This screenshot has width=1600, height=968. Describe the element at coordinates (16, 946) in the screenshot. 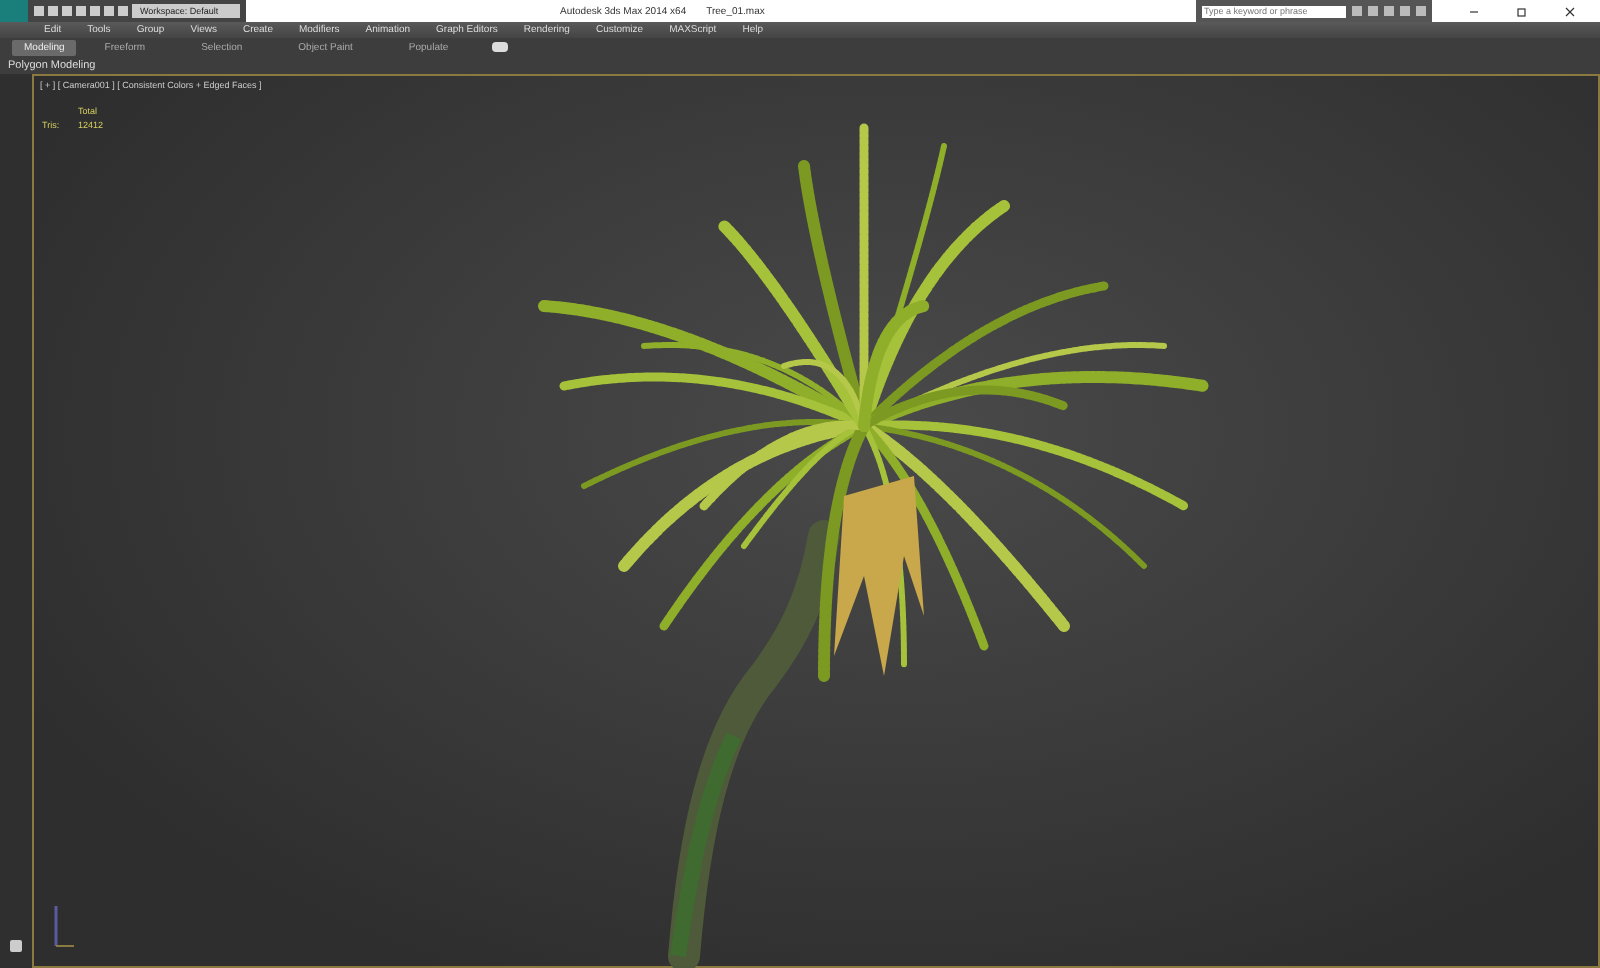

I see `viewport-navigation-icon` at that location.